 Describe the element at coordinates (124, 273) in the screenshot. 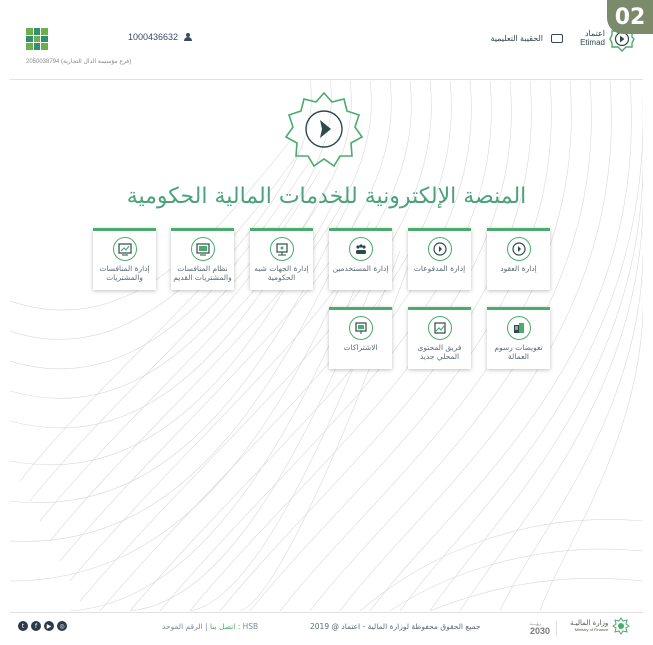

I see `tile-label: إدارة المنافسات والمشتريات` at that location.